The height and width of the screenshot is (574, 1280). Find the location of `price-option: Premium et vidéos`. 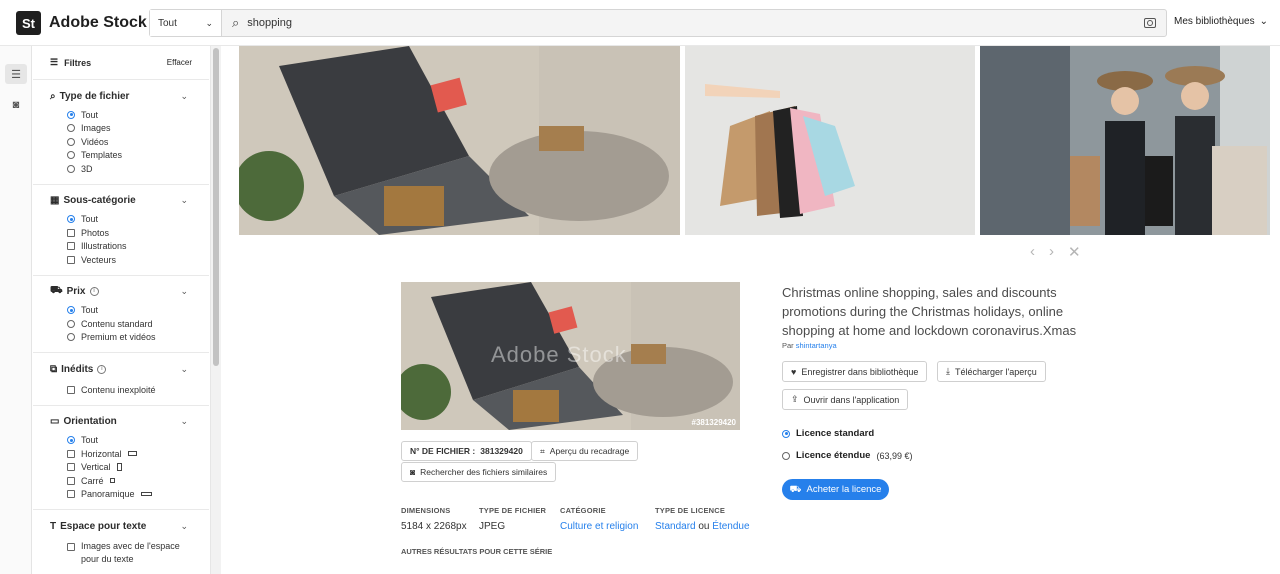

price-option: Premium et vidéos is located at coordinates (121, 338).